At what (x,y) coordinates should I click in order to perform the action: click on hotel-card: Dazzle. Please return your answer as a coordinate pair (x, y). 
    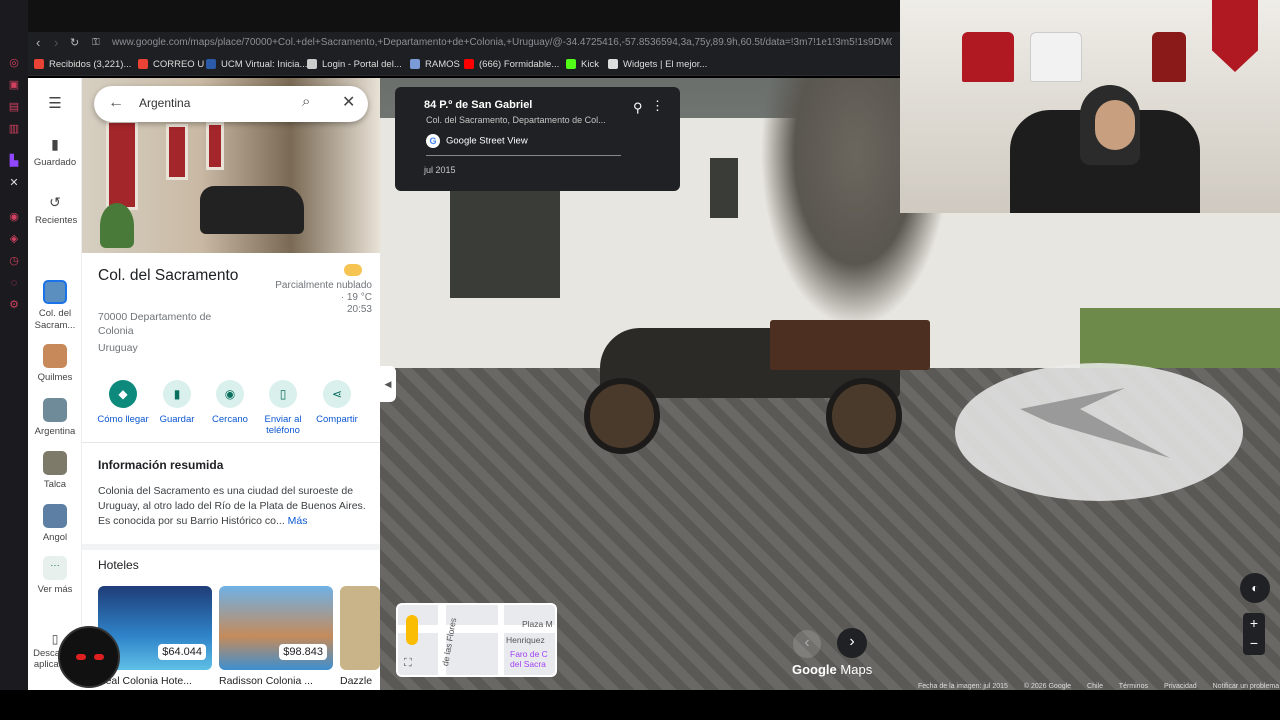
    Looking at the image, I should click on (360, 638).